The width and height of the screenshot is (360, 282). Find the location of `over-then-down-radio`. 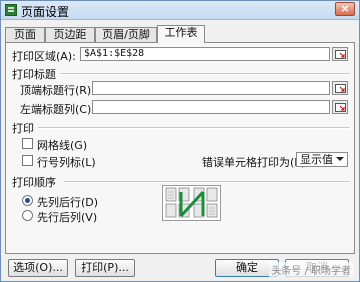

over-then-down-radio is located at coordinates (27, 215).